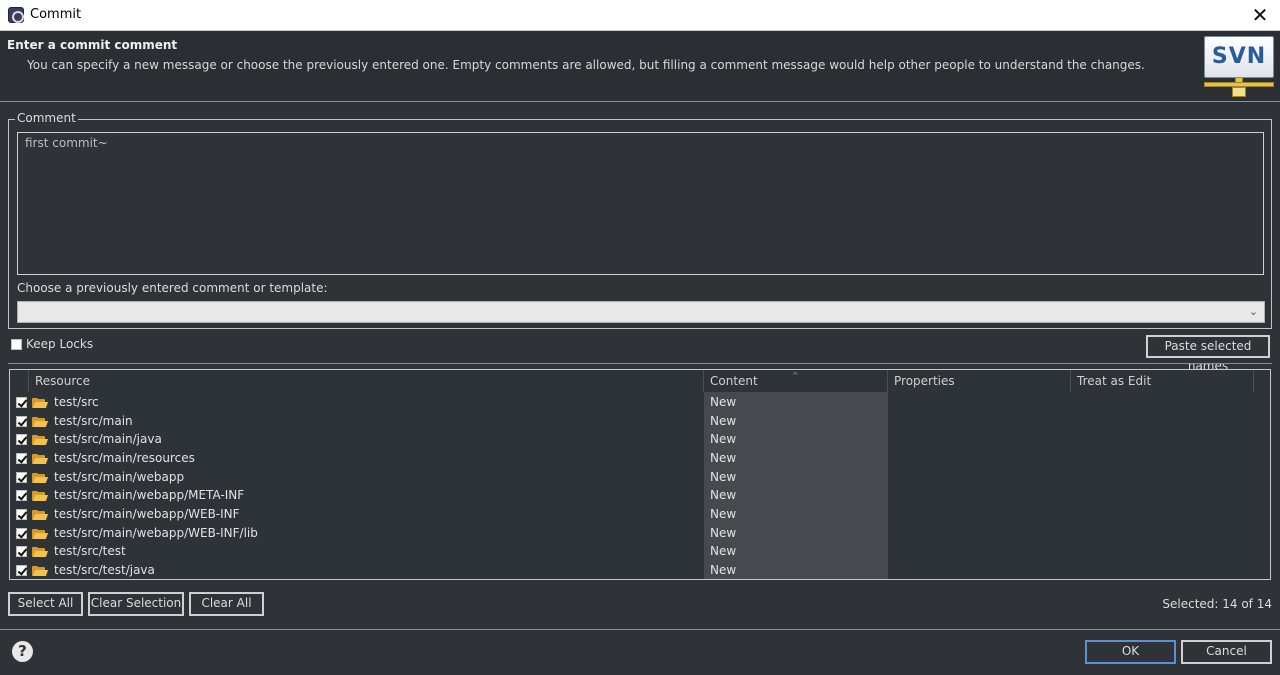  What do you see at coordinates (108, 439) in the screenshot?
I see `row-resource: test/src/main/java` at bounding box center [108, 439].